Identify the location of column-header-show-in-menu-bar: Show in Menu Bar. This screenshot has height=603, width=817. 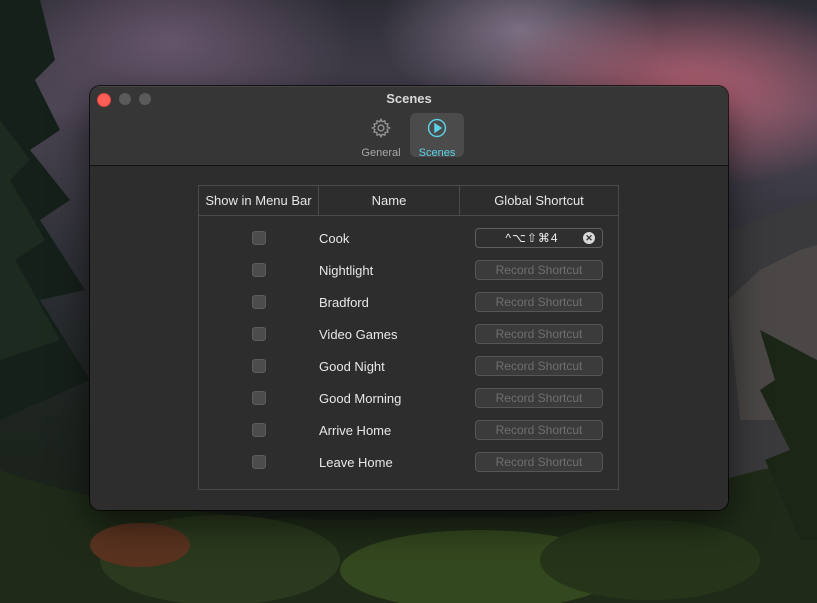
(259, 200).